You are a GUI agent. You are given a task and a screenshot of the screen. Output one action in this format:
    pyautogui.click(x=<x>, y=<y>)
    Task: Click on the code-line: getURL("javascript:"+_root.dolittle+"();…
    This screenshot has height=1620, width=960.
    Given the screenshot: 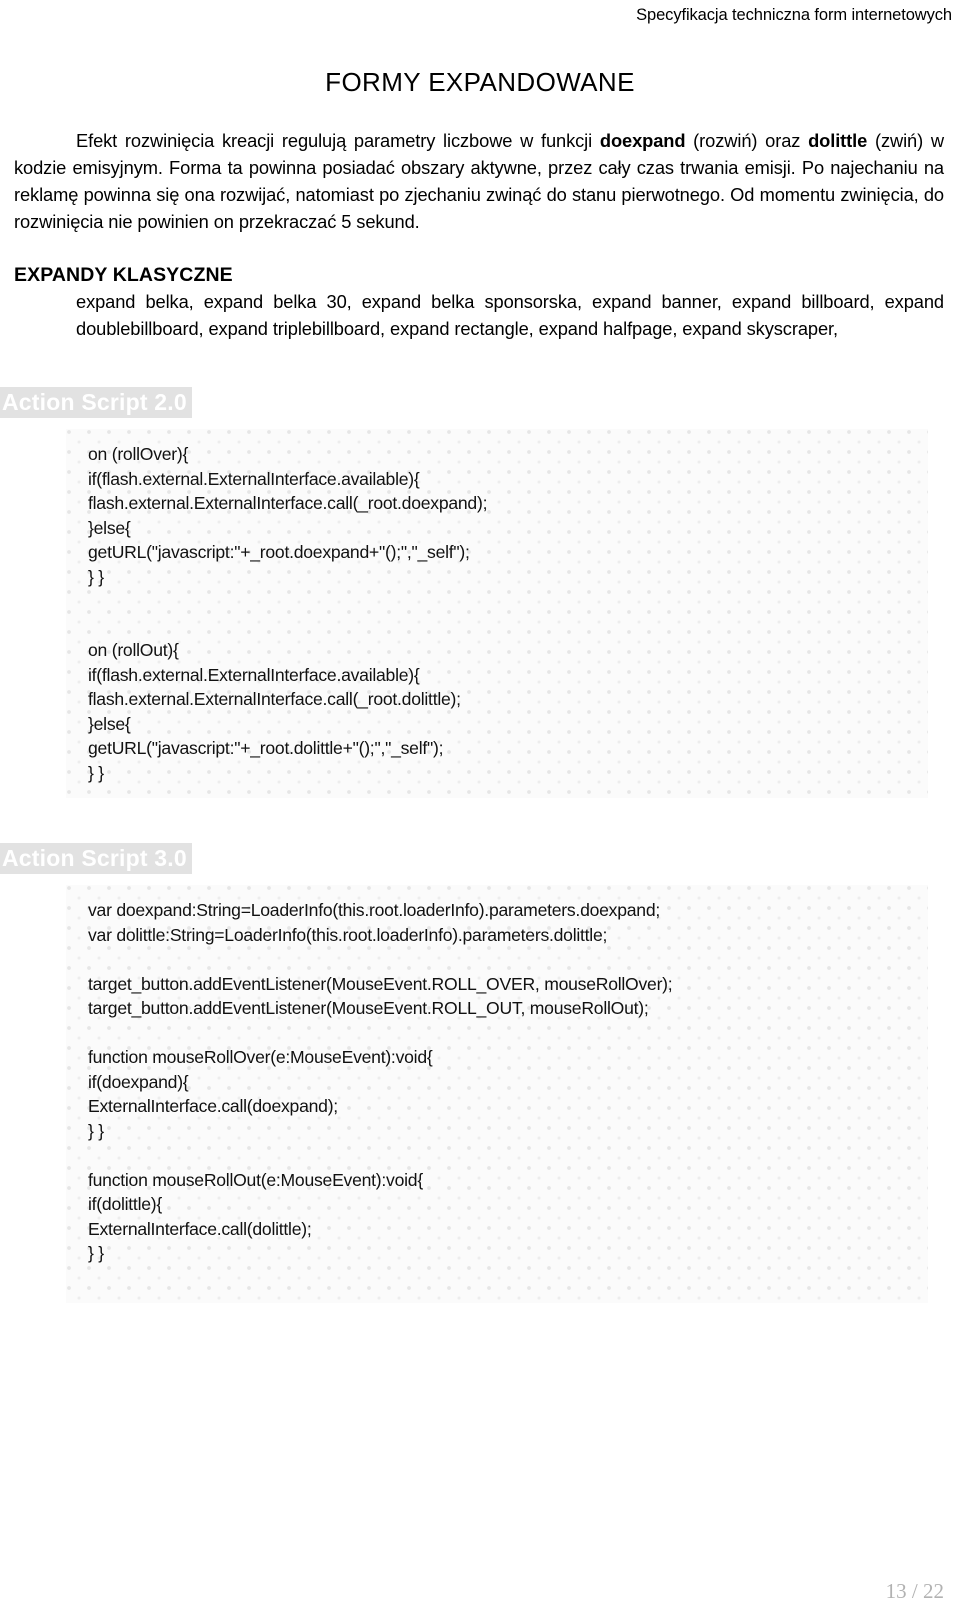 What is the action you would take?
    pyautogui.click(x=266, y=748)
    